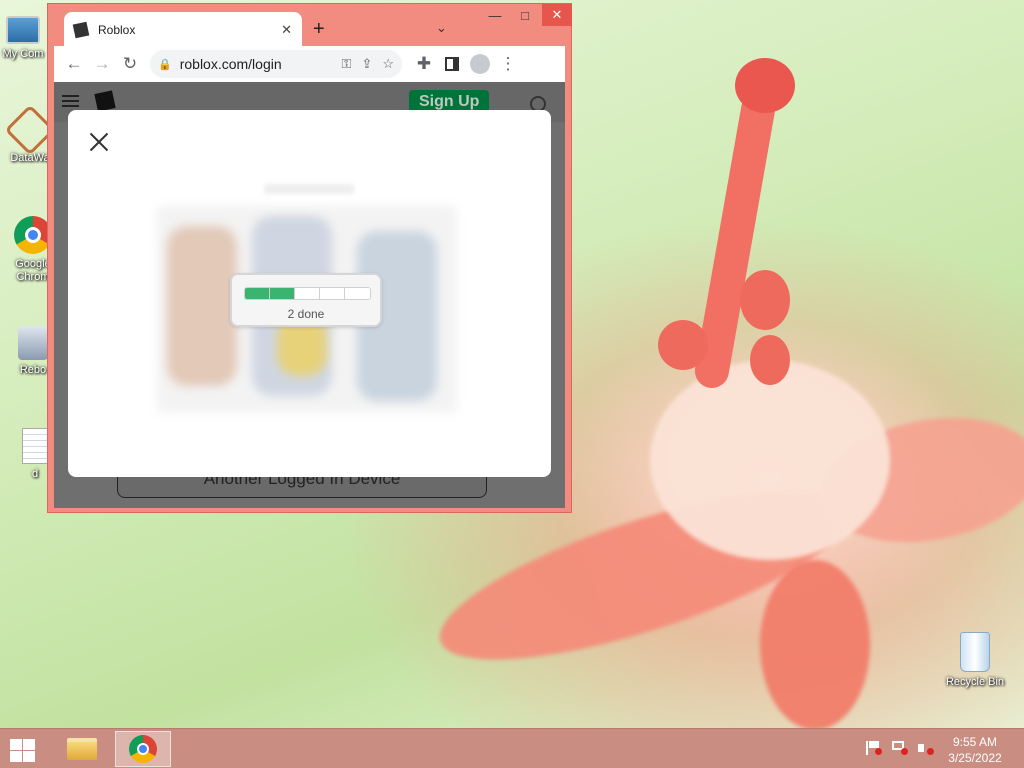  What do you see at coordinates (183, 30) in the screenshot?
I see `tab-roblox: Roblox ✕` at bounding box center [183, 30].